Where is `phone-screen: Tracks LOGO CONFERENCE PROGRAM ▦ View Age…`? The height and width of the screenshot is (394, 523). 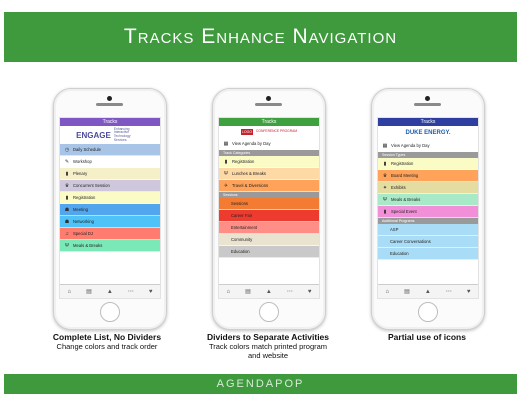 phone-screen: Tracks LOGO CONFERENCE PROGRAM ▦ View Age… is located at coordinates (269, 208).